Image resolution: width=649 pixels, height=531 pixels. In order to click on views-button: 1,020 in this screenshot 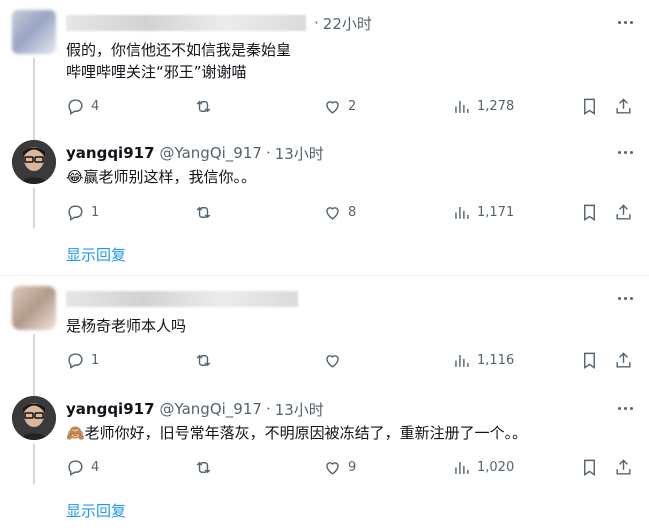, I will do `click(483, 467)`.